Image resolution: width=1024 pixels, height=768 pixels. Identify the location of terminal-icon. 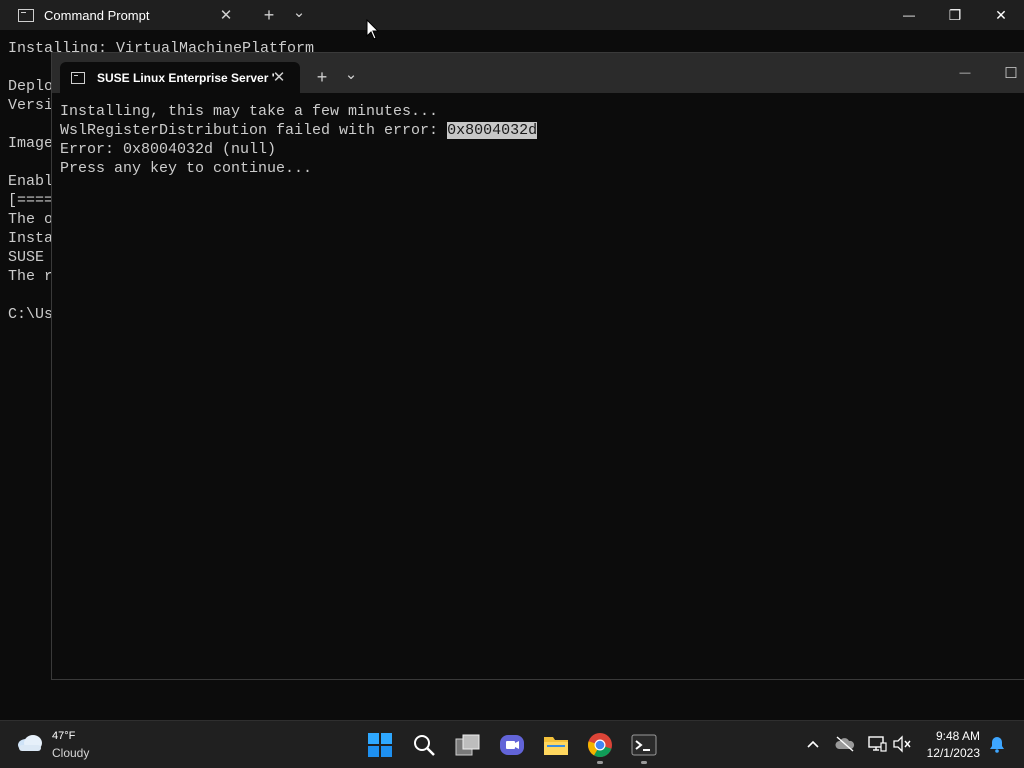
(644, 745).